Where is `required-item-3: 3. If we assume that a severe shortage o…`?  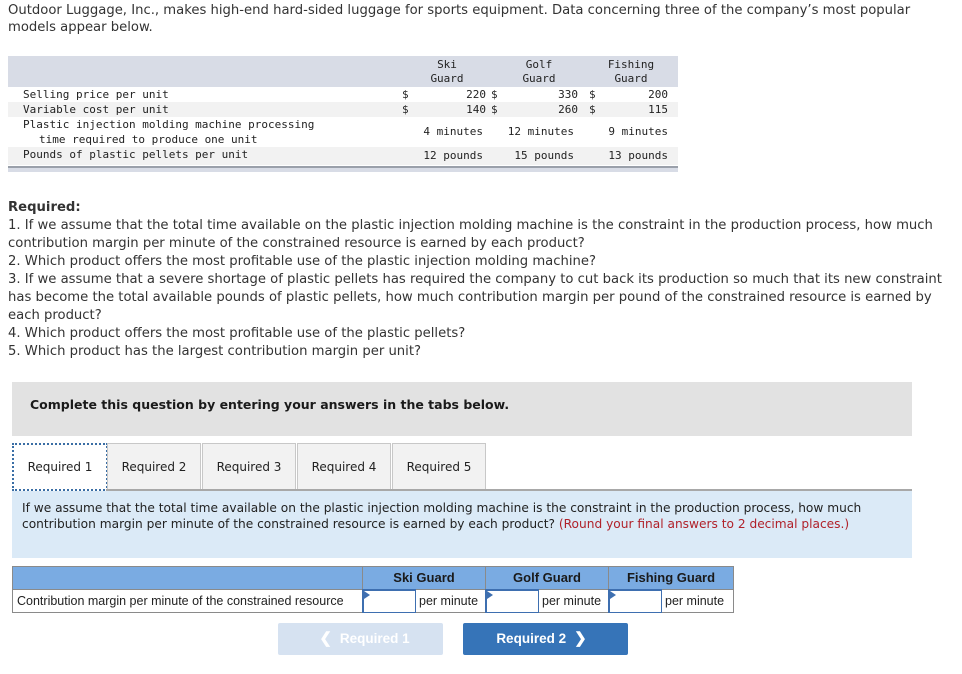
required-item-3: 3. If we assume that a severe shortage o… is located at coordinates (475, 297).